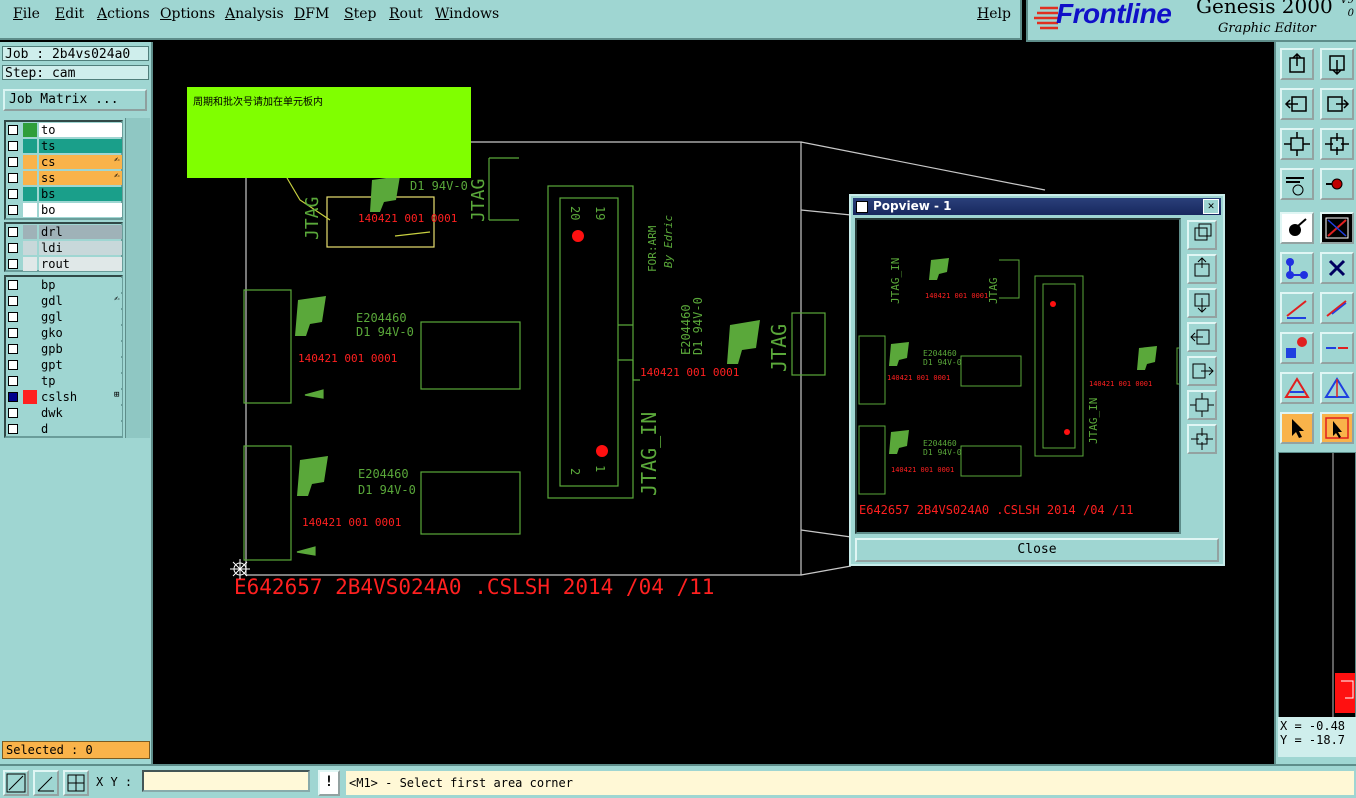 The image size is (1356, 798). Describe the element at coordinates (1297, 308) in the screenshot. I see `add-line-button` at that location.